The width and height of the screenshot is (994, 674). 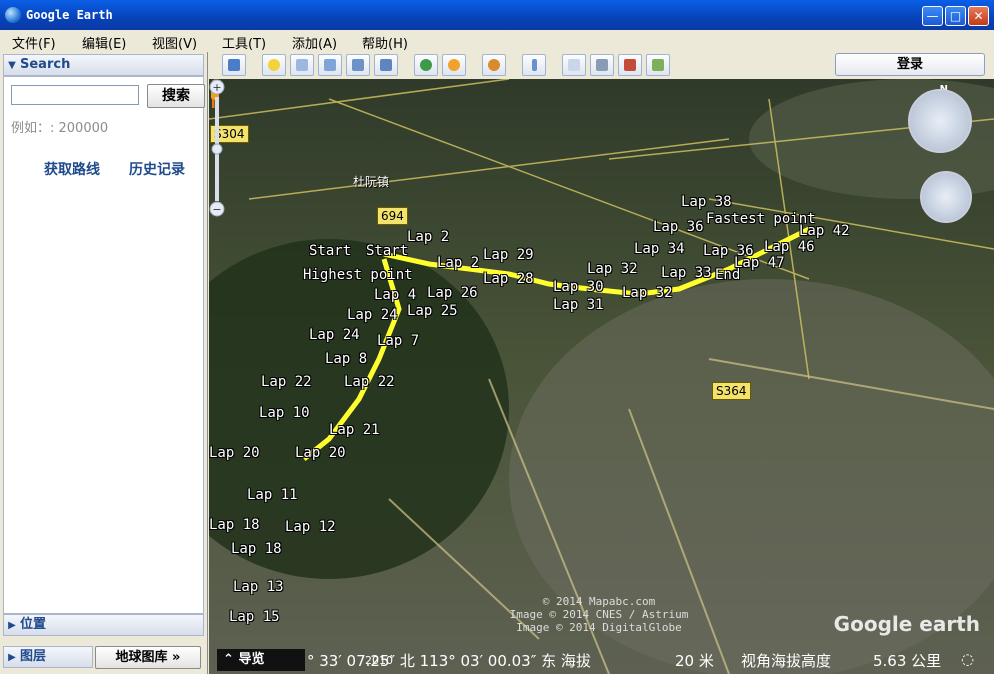 What do you see at coordinates (385, 42) in the screenshot?
I see `menu-help: 帮助(H)` at bounding box center [385, 42].